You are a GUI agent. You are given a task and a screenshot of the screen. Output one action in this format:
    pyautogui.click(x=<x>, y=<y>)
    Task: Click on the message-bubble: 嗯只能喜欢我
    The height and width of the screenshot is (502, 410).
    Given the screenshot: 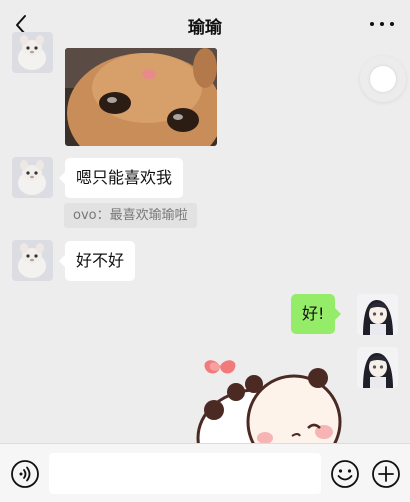 What is the action you would take?
    pyautogui.click(x=121, y=178)
    